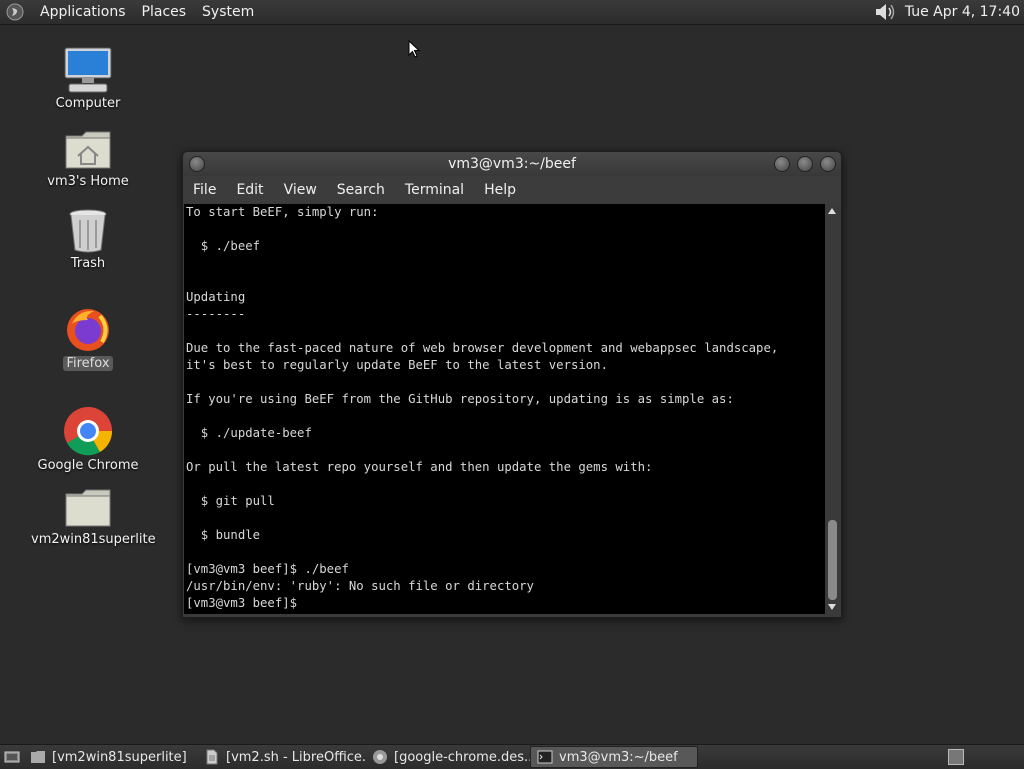 The width and height of the screenshot is (1024, 769). I want to click on menu-places: Places, so click(164, 12).